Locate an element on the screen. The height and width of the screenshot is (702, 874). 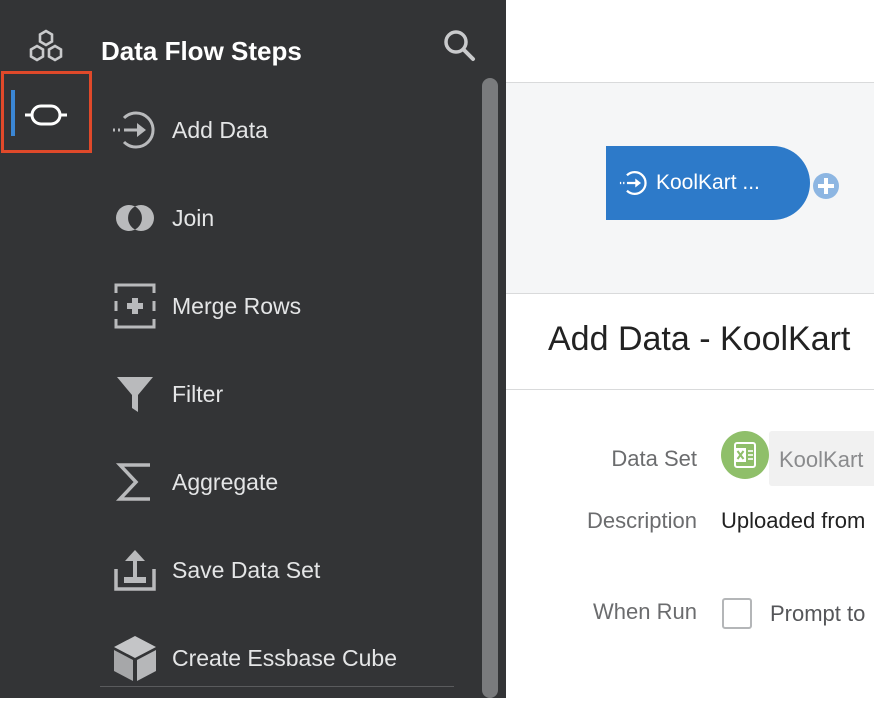
save-data-set-icon is located at coordinates (135, 570).